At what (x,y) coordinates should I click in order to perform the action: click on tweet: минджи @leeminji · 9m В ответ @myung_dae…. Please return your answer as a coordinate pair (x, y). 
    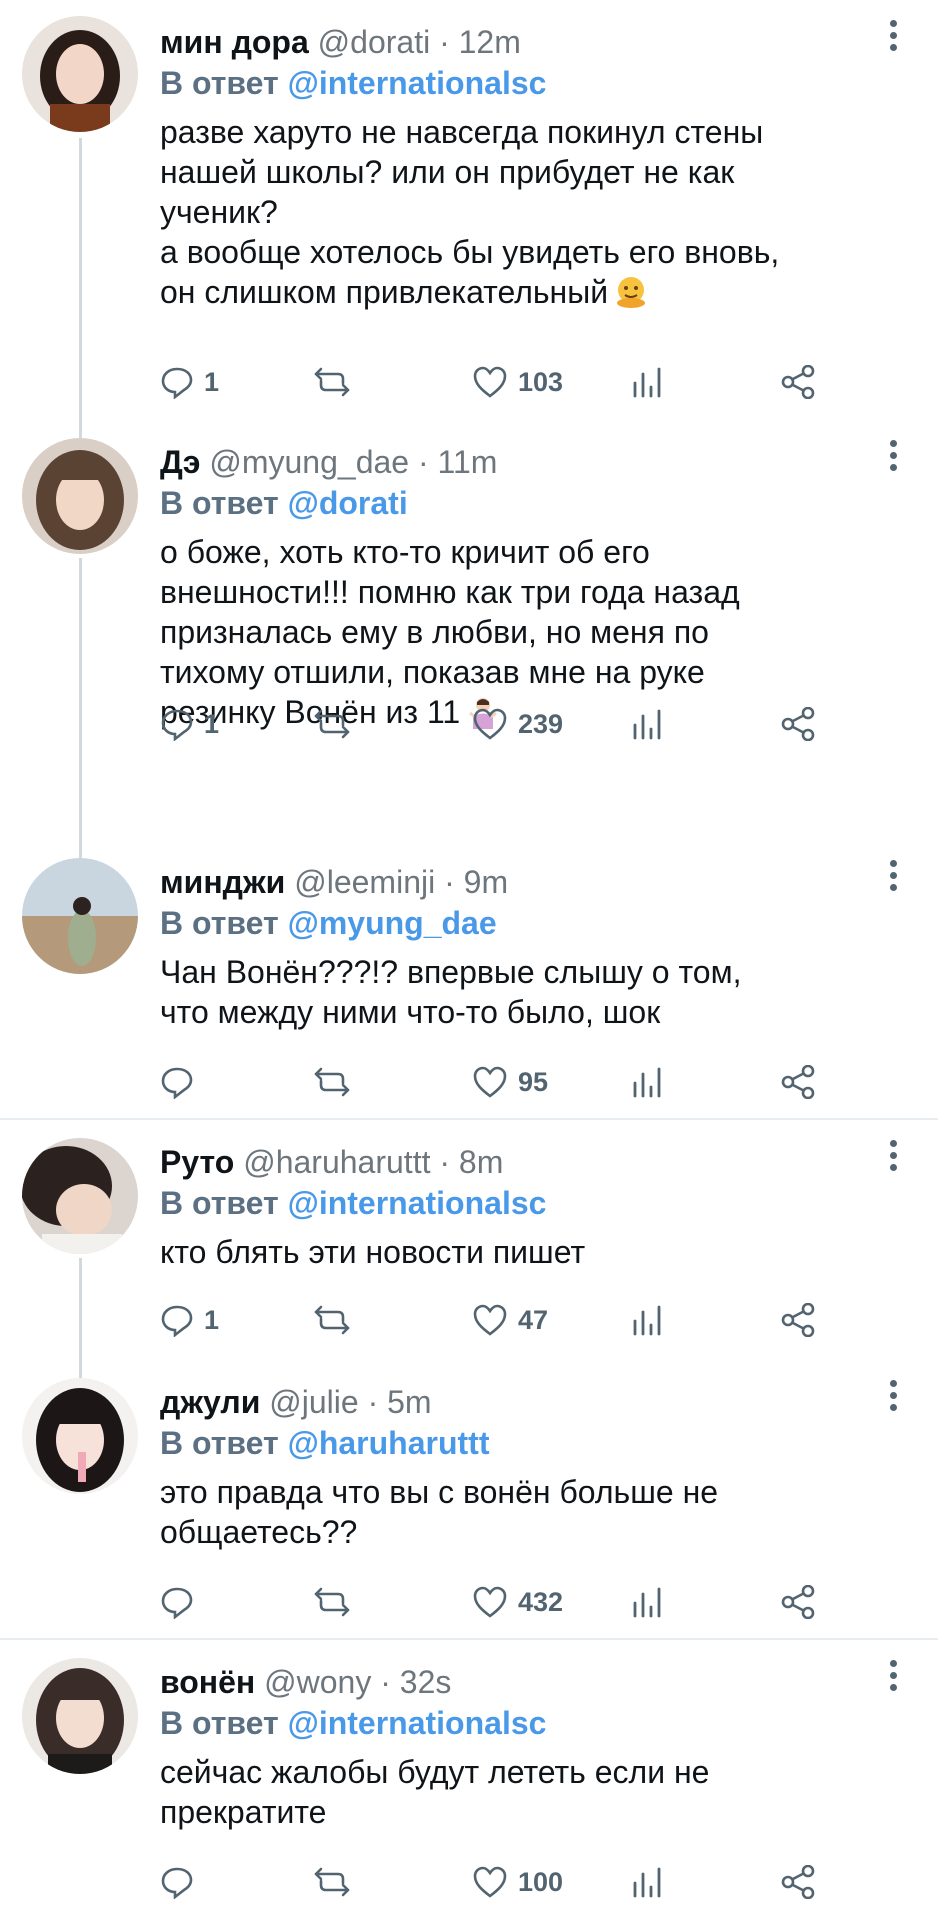
    Looking at the image, I should click on (469, 979).